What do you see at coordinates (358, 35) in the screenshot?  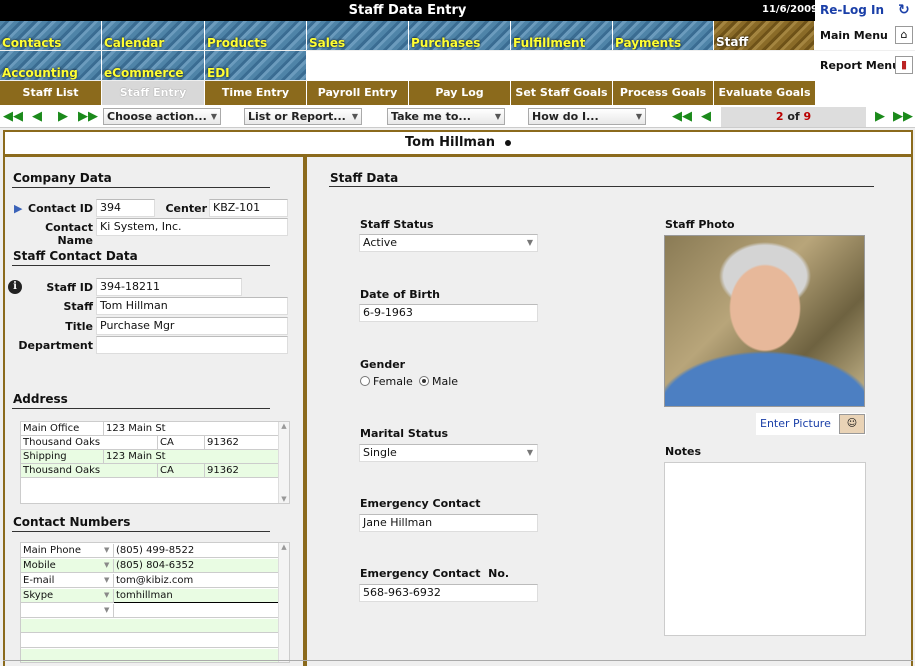 I see `module-sales: Sales` at bounding box center [358, 35].